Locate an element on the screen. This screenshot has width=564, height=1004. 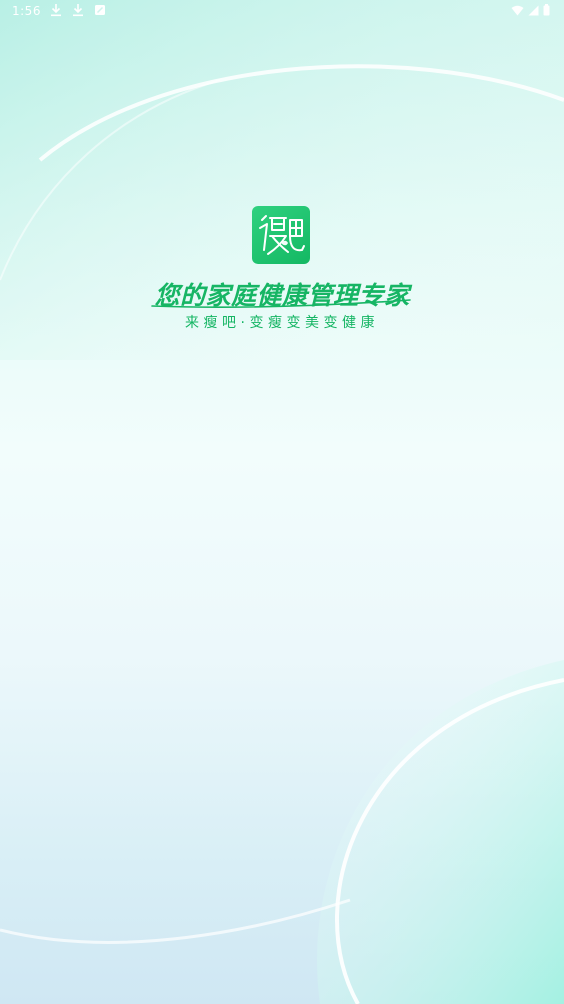
logo-calligraphy-art is located at coordinates (282, 235).